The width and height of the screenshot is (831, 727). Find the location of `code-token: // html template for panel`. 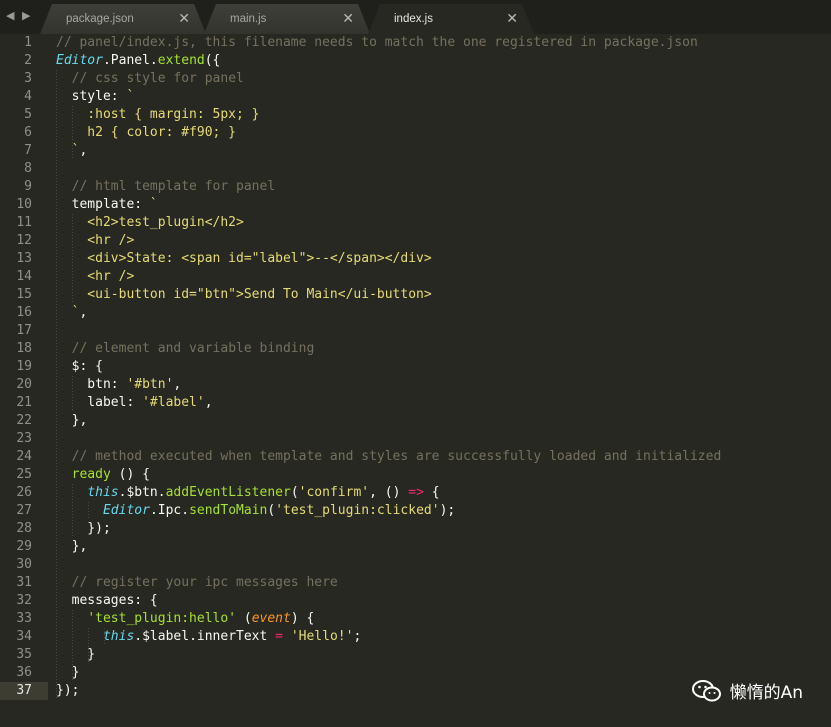

code-token: // html template for panel is located at coordinates (173, 186).